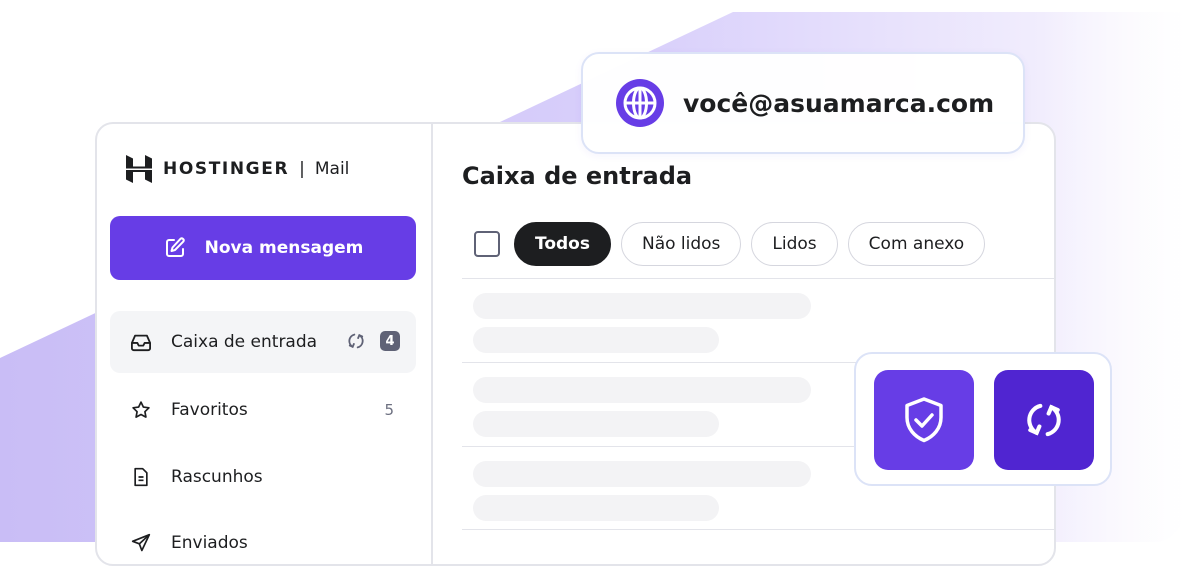 The width and height of the screenshot is (1184, 566). Describe the element at coordinates (794, 244) in the screenshot. I see `filter-chip-read: Lidos` at that location.